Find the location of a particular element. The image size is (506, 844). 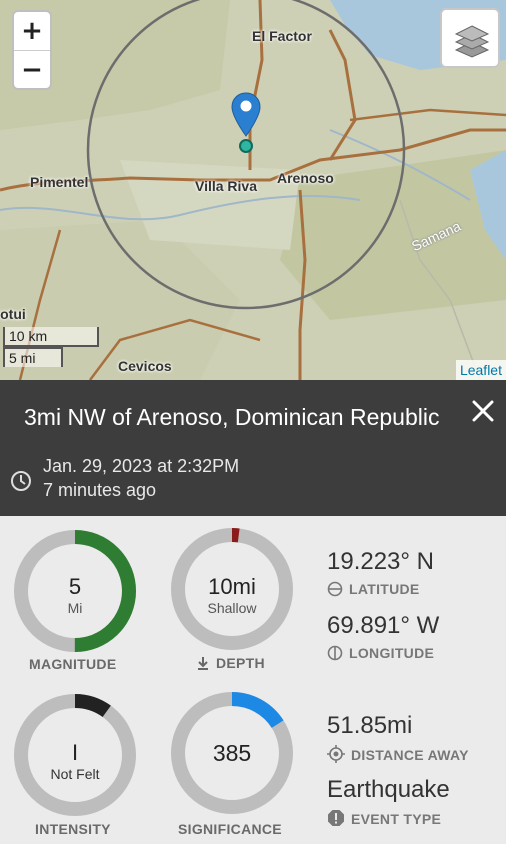

intensity-gauge: I Not Felt is located at coordinates (75, 755).